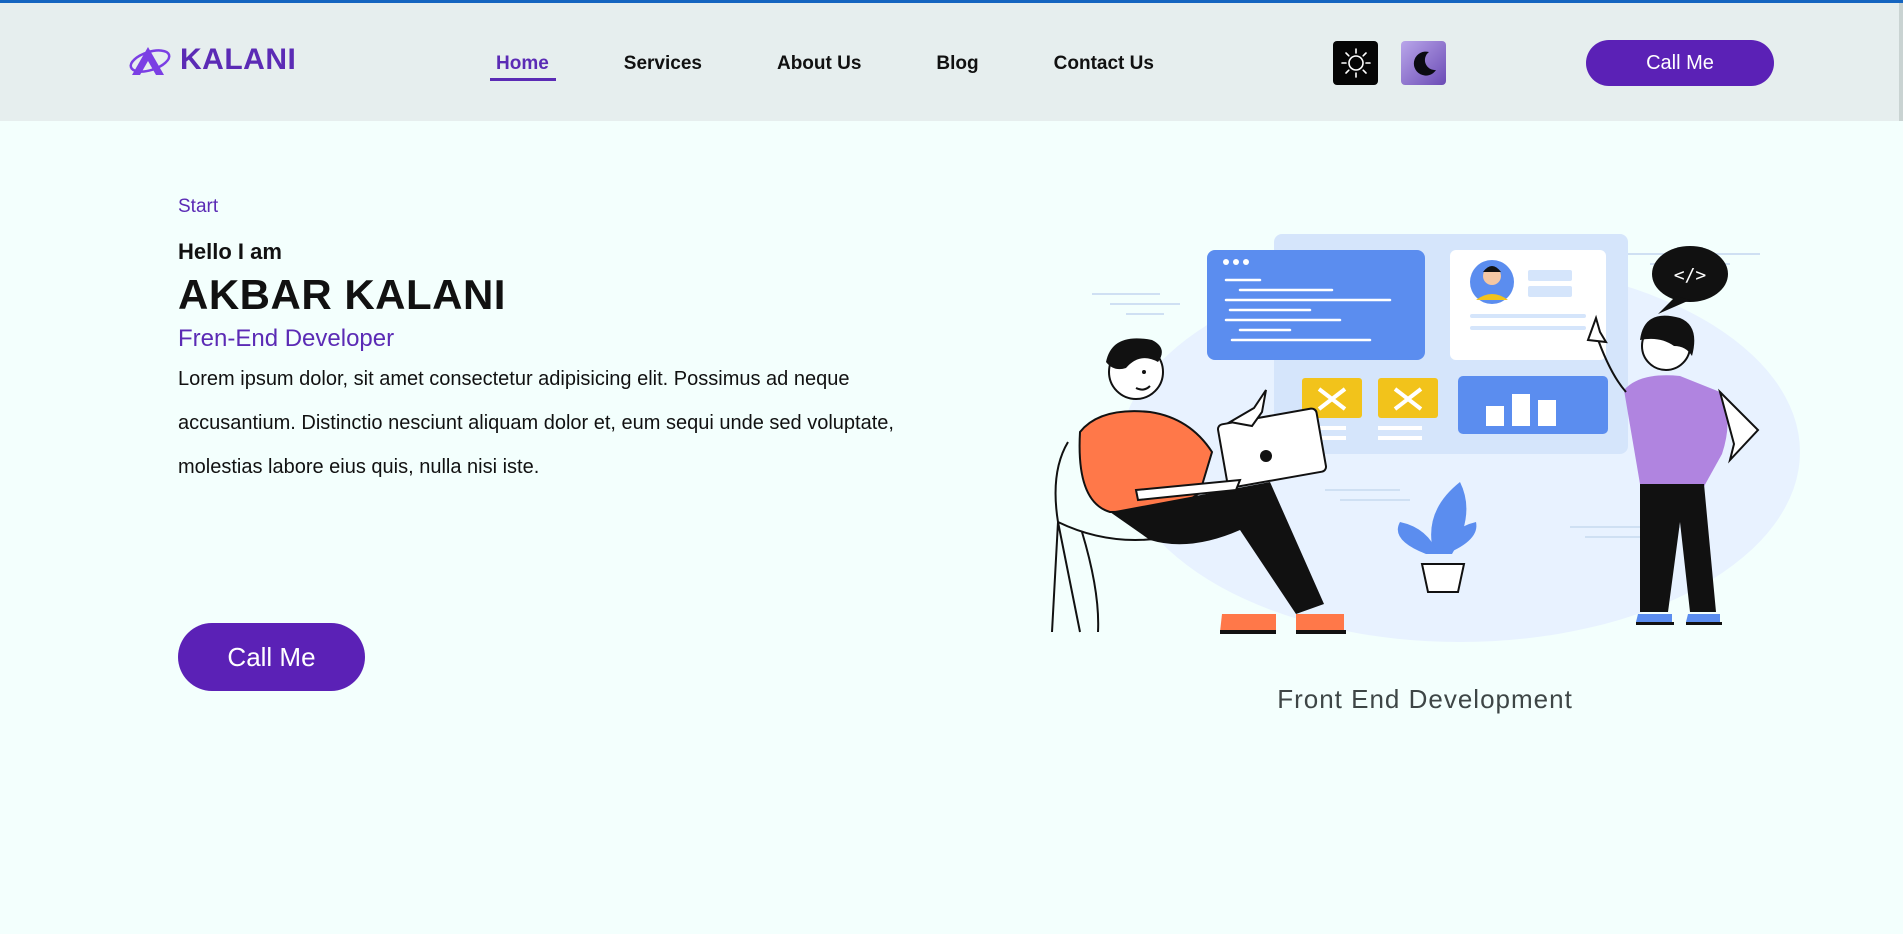 This screenshot has width=1903, height=934. I want to click on hero-greeting: Hello I am, so click(230, 251).